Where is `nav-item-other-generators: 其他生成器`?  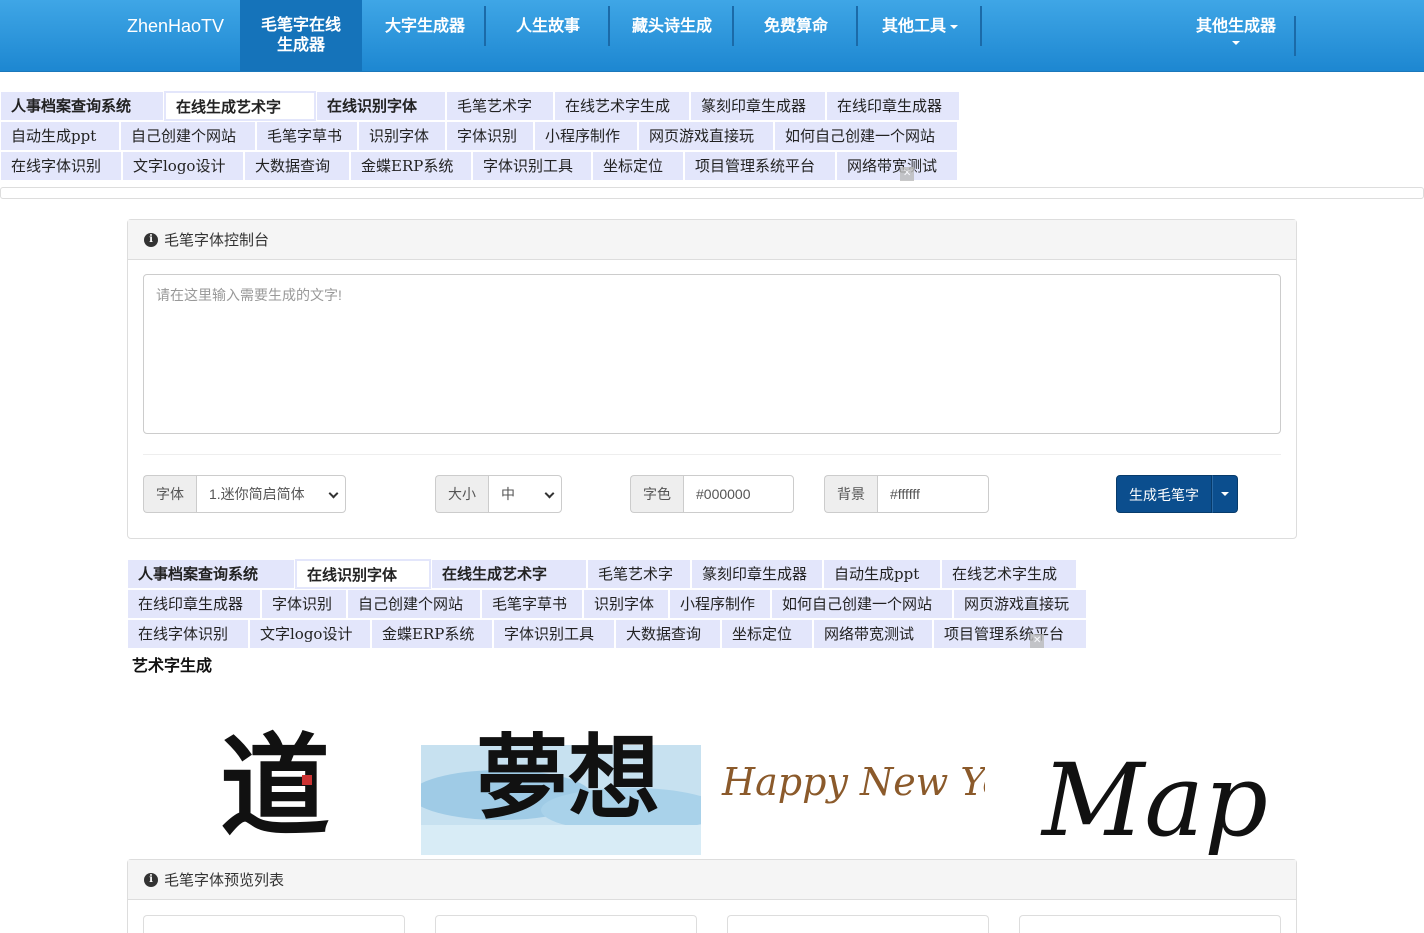
nav-item-other-generators: 其他生成器 is located at coordinates (1236, 35).